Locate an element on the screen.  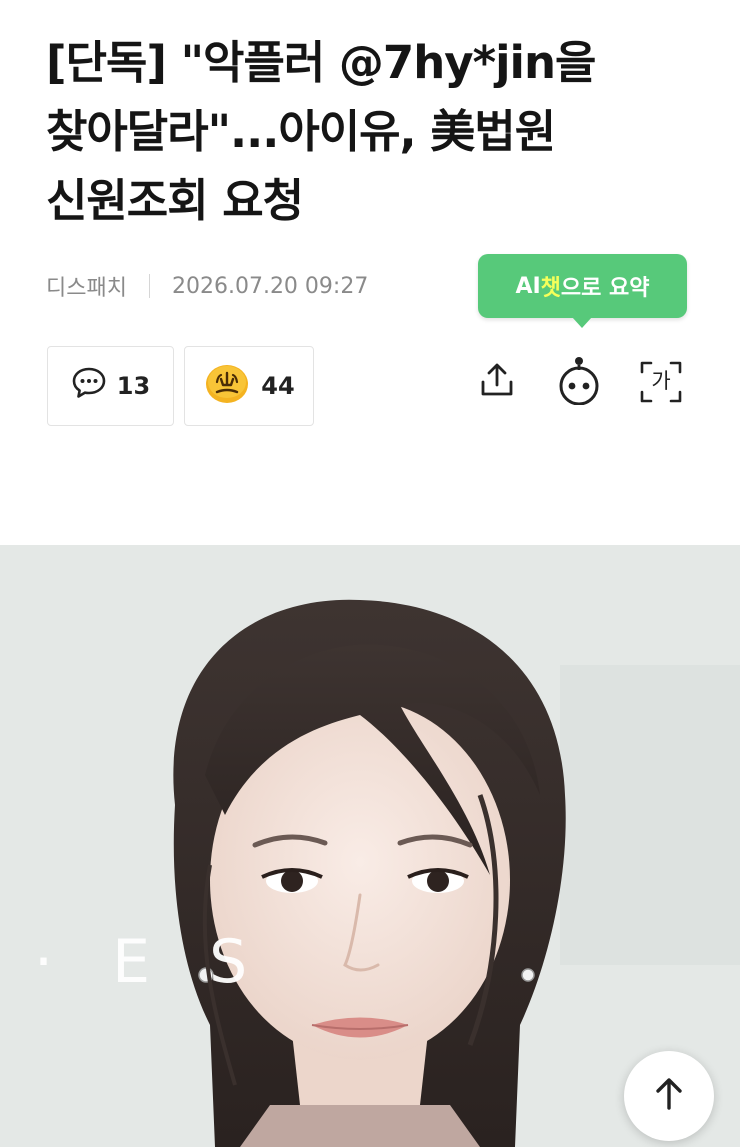
comment-icon is located at coordinates (89, 386).